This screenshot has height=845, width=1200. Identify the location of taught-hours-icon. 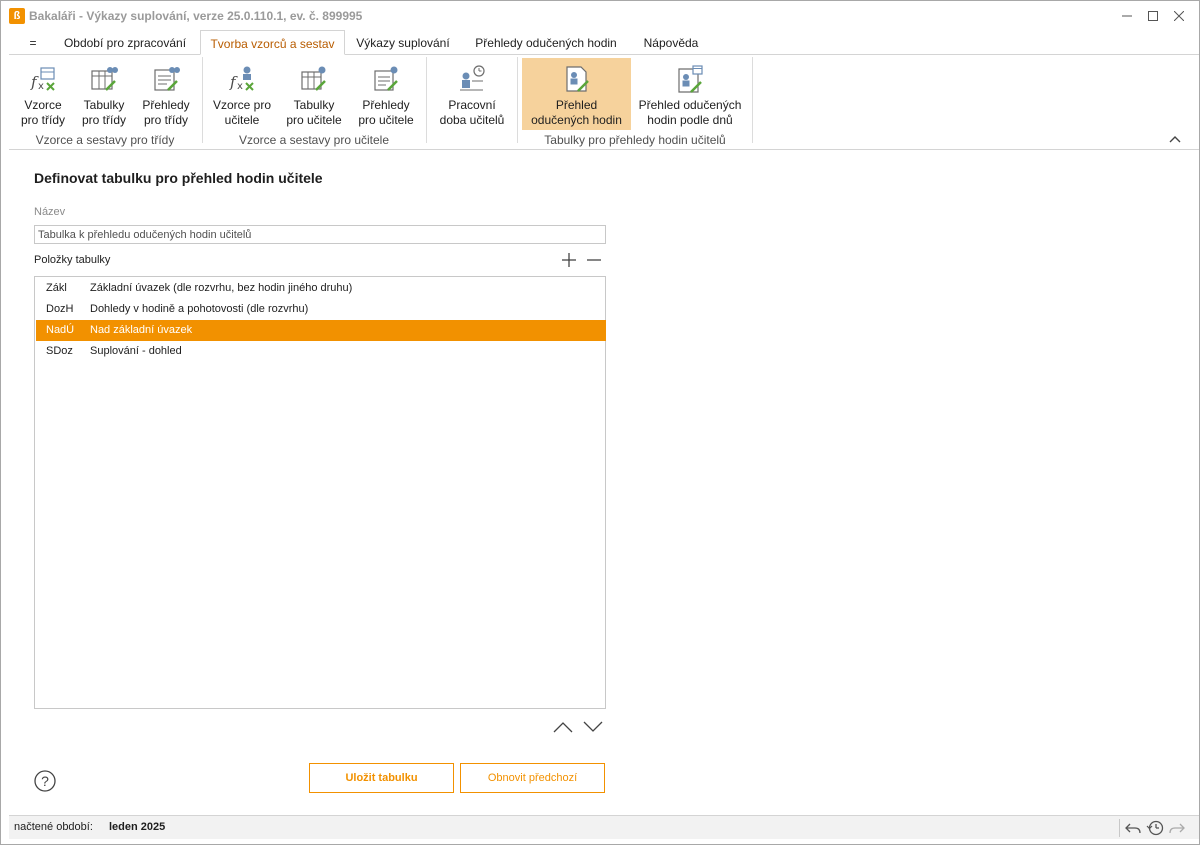
(577, 79).